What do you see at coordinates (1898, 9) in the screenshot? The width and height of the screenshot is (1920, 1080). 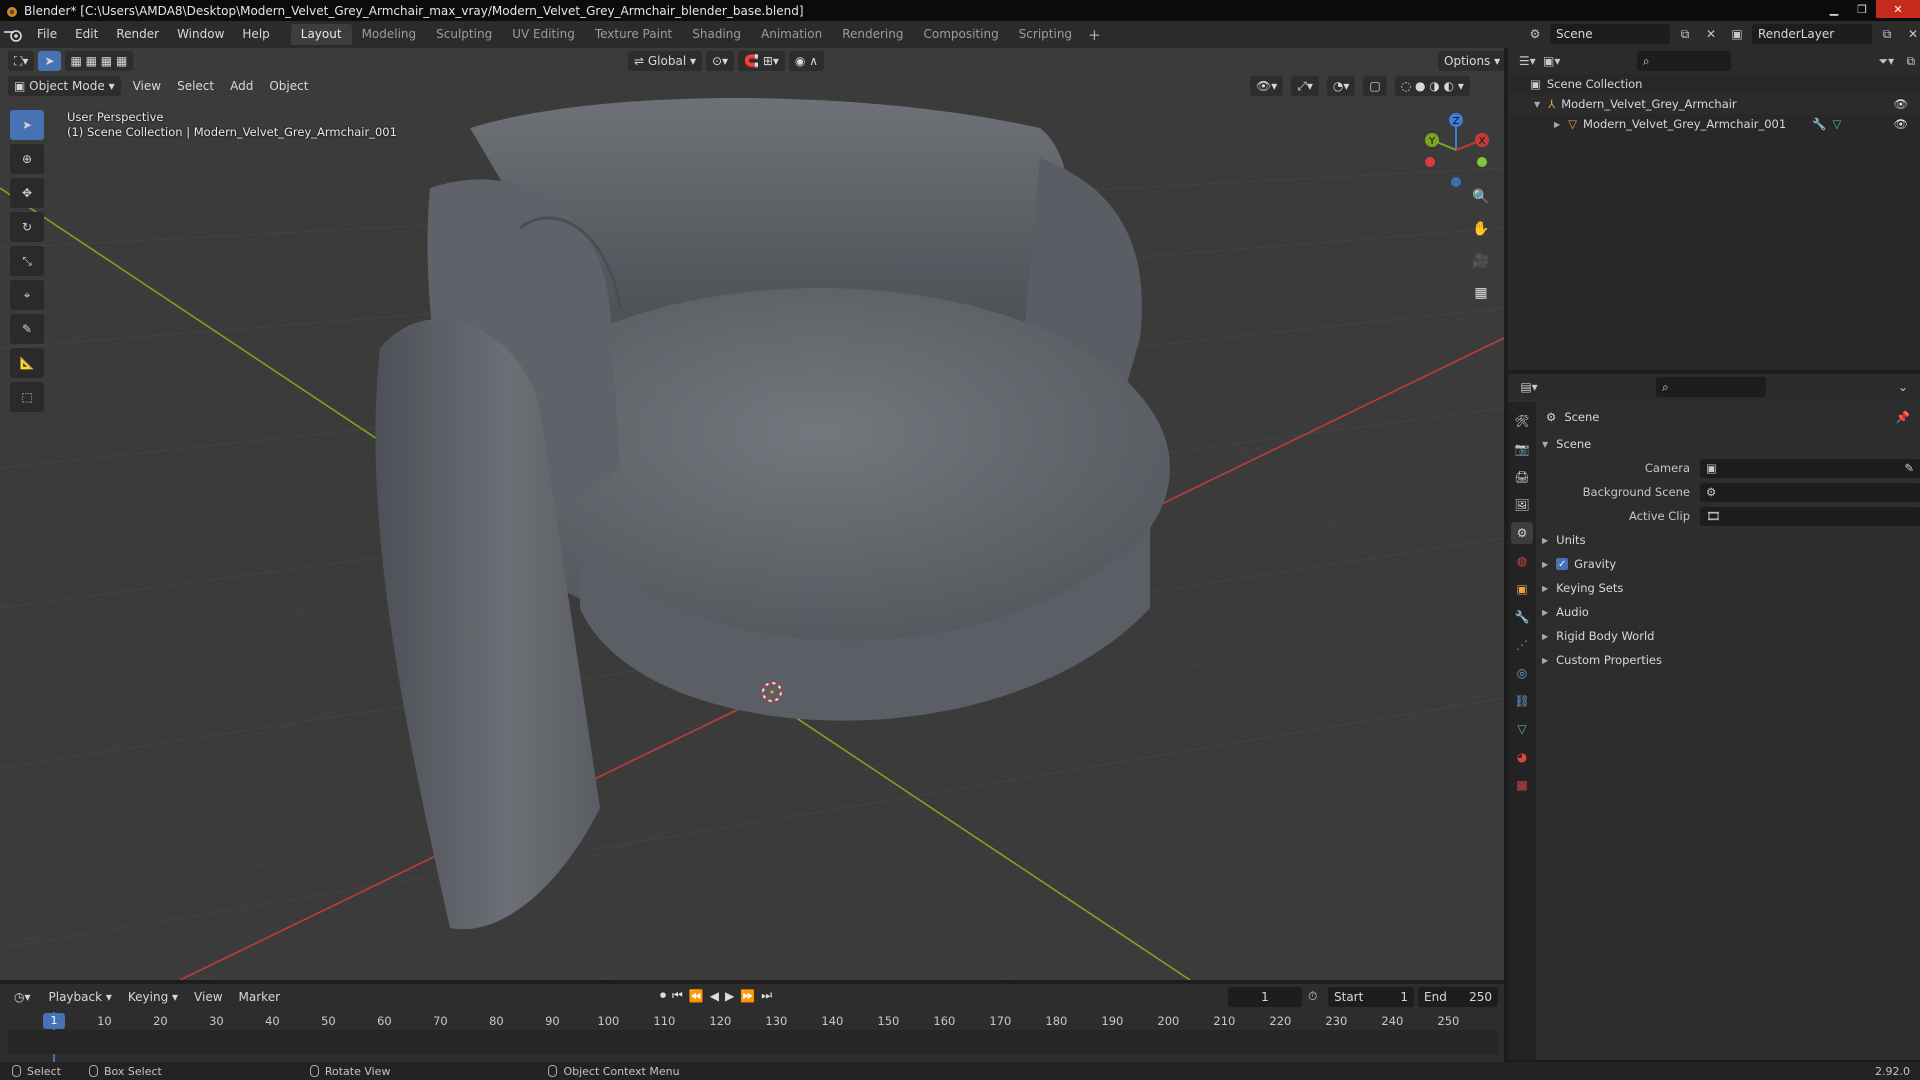 I see `close-button: ✕` at bounding box center [1898, 9].